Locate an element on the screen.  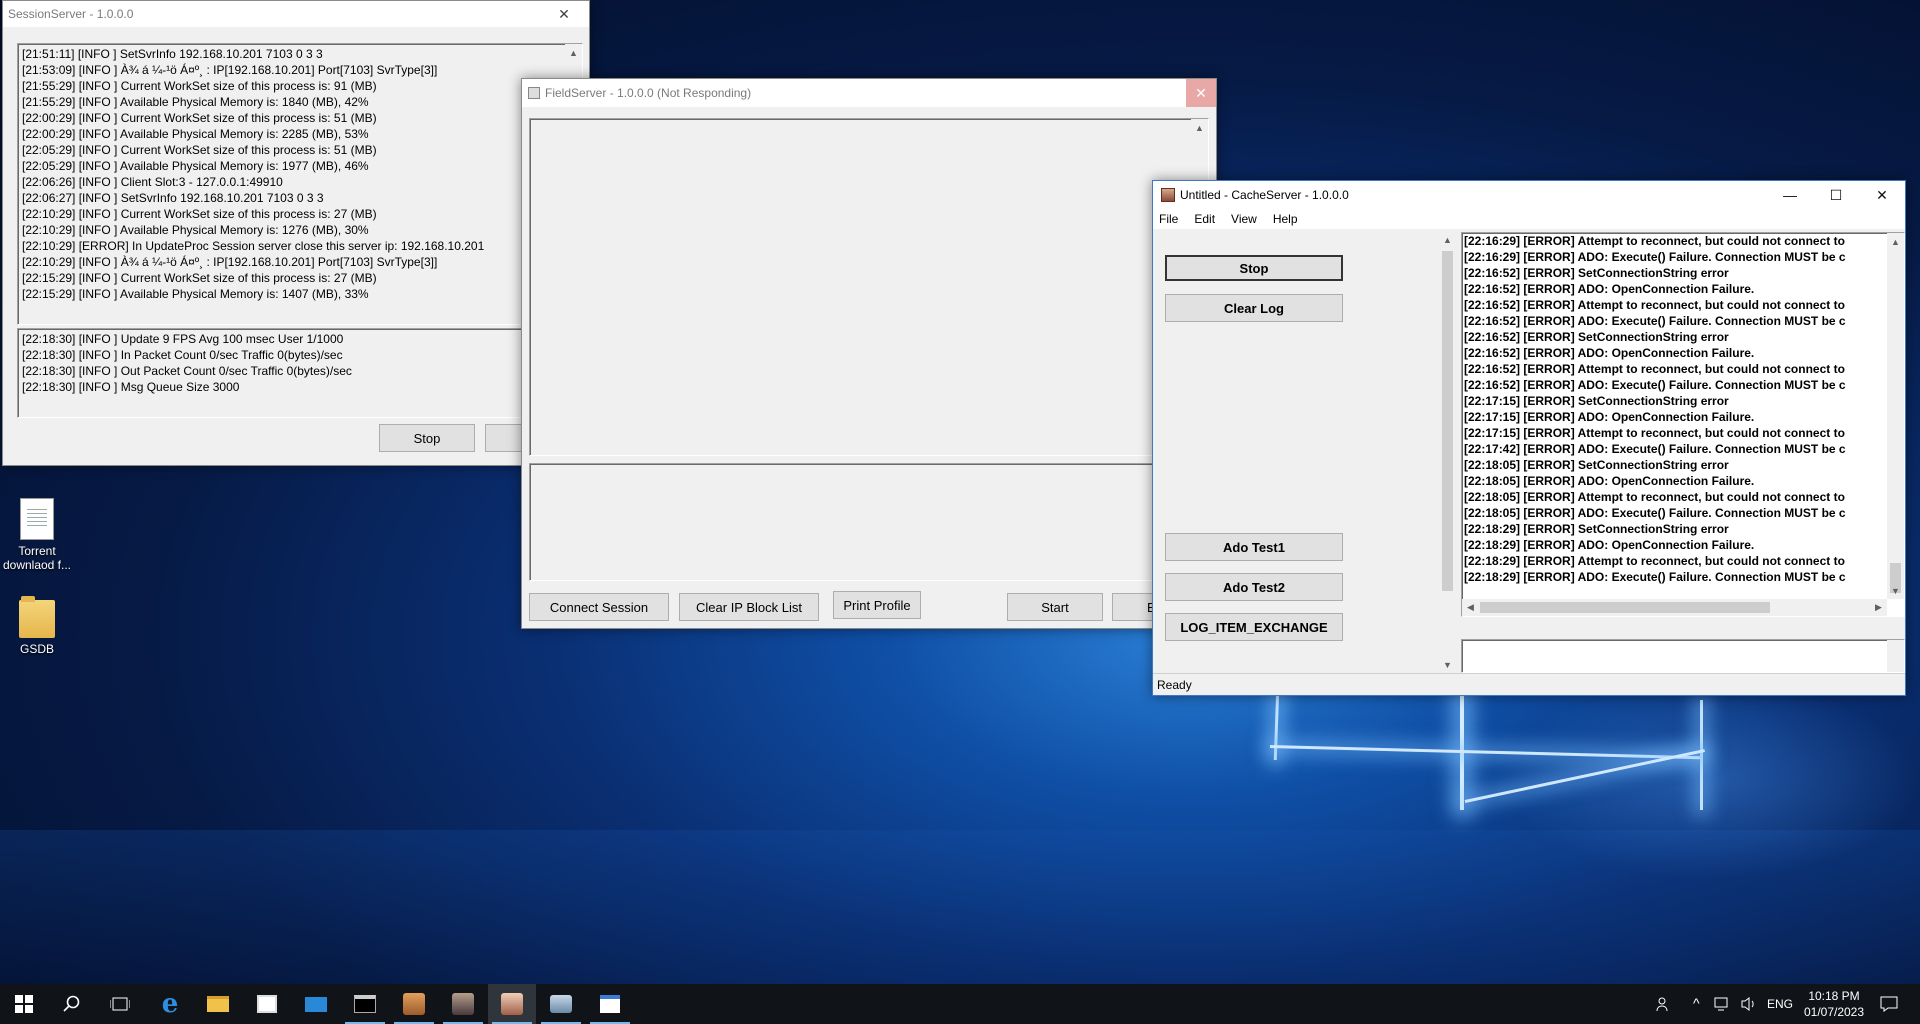
file-explorer-icon is located at coordinates (218, 1004).